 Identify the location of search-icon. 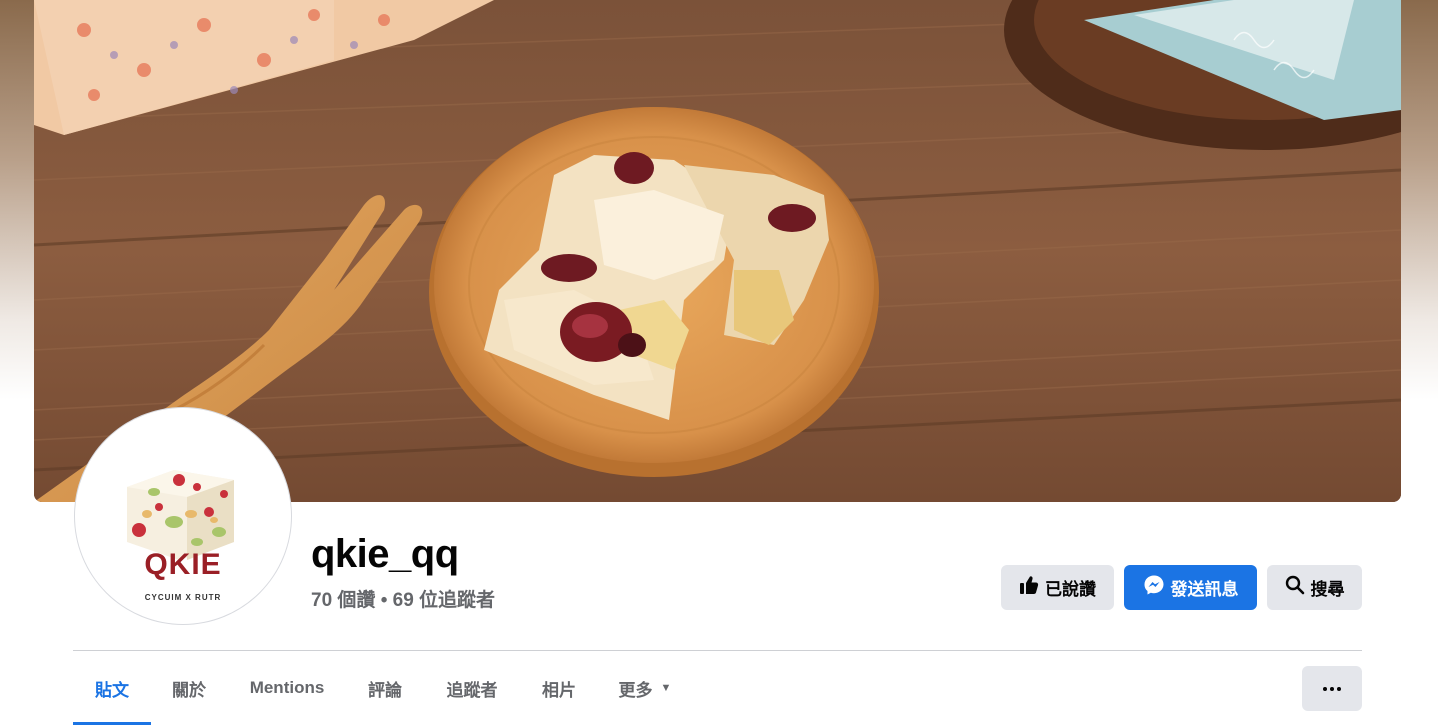
(1295, 587).